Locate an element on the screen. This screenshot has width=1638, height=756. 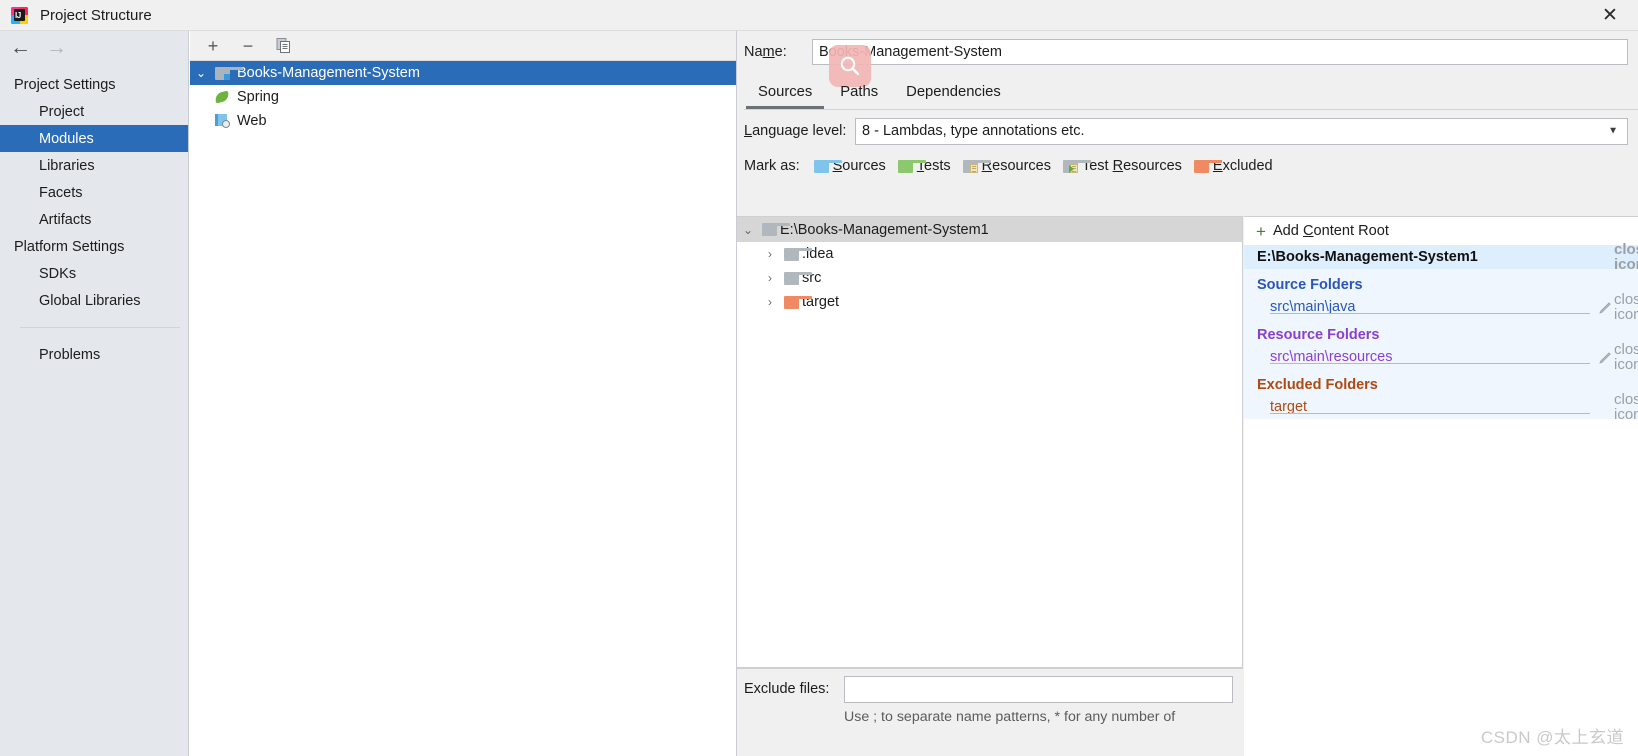
resource-folders-title: Resource Folders is located at coordinates (1318, 335).